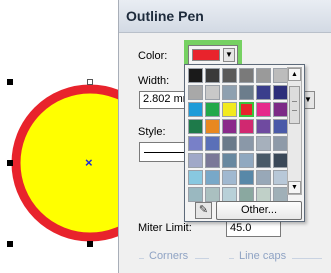 The image size is (331, 273). What do you see at coordinates (169, 256) in the screenshot?
I see `corners-group-label: Corners` at bounding box center [169, 256].